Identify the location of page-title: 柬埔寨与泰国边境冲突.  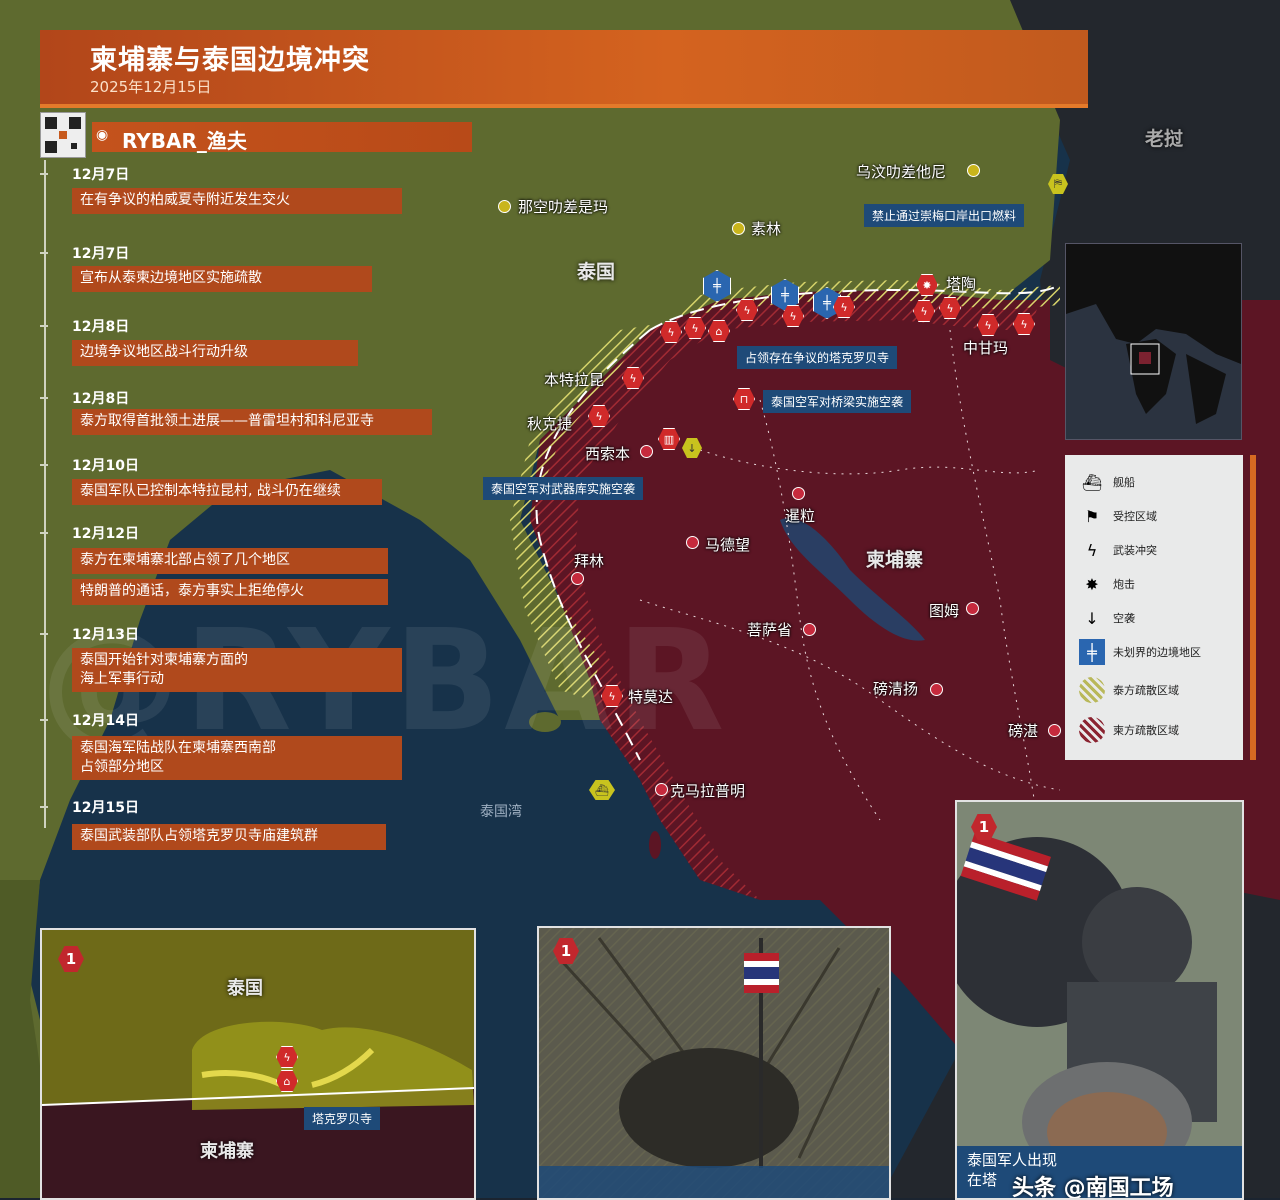
(230, 60).